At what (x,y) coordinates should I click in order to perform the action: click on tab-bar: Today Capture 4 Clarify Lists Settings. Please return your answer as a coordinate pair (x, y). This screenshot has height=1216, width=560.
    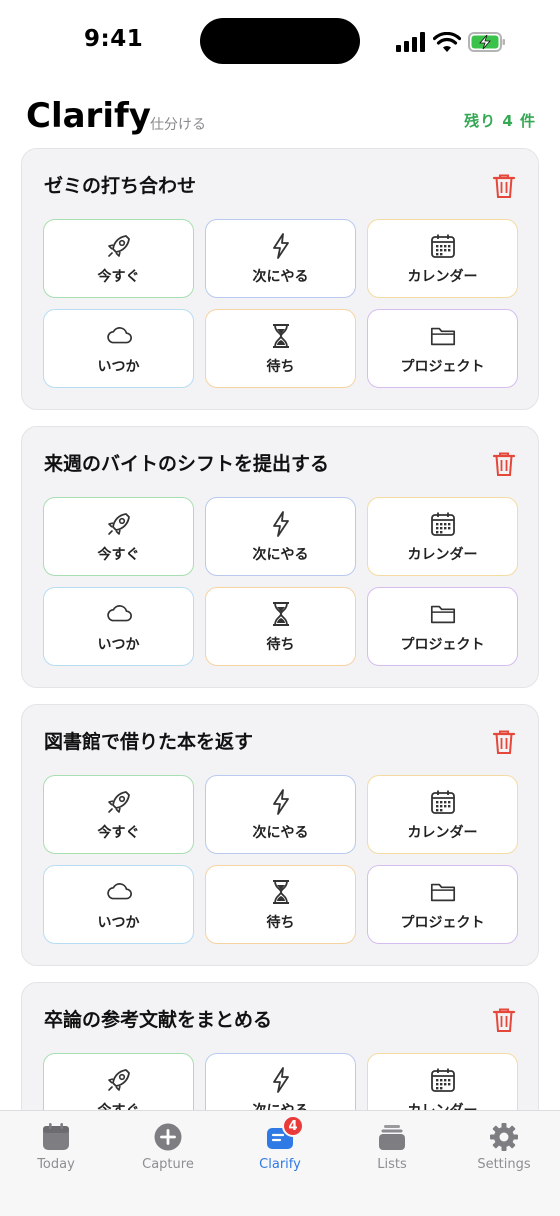
    Looking at the image, I should click on (280, 1163).